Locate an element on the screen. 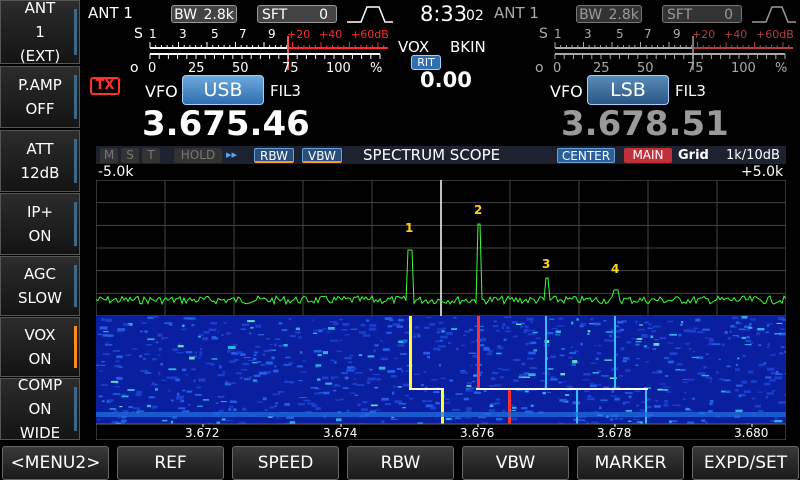 The width and height of the screenshot is (800, 480). main-frequency: 3.675.46 is located at coordinates (226, 124).